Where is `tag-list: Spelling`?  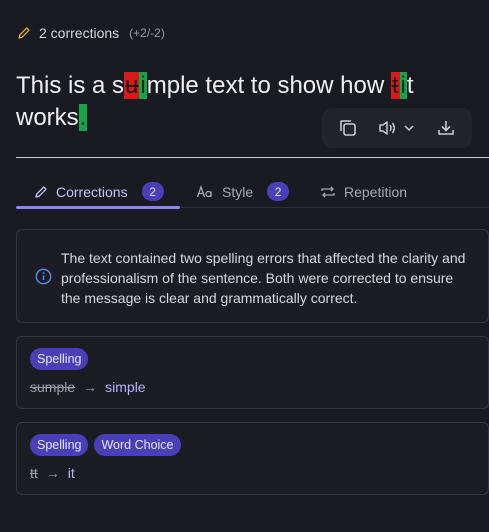
tag-list: Spelling is located at coordinates (59, 359).